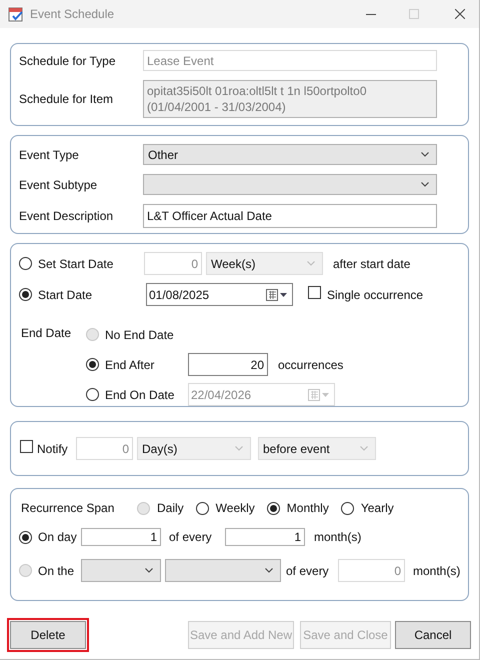  I want to click on day-field: 1, so click(121, 537).